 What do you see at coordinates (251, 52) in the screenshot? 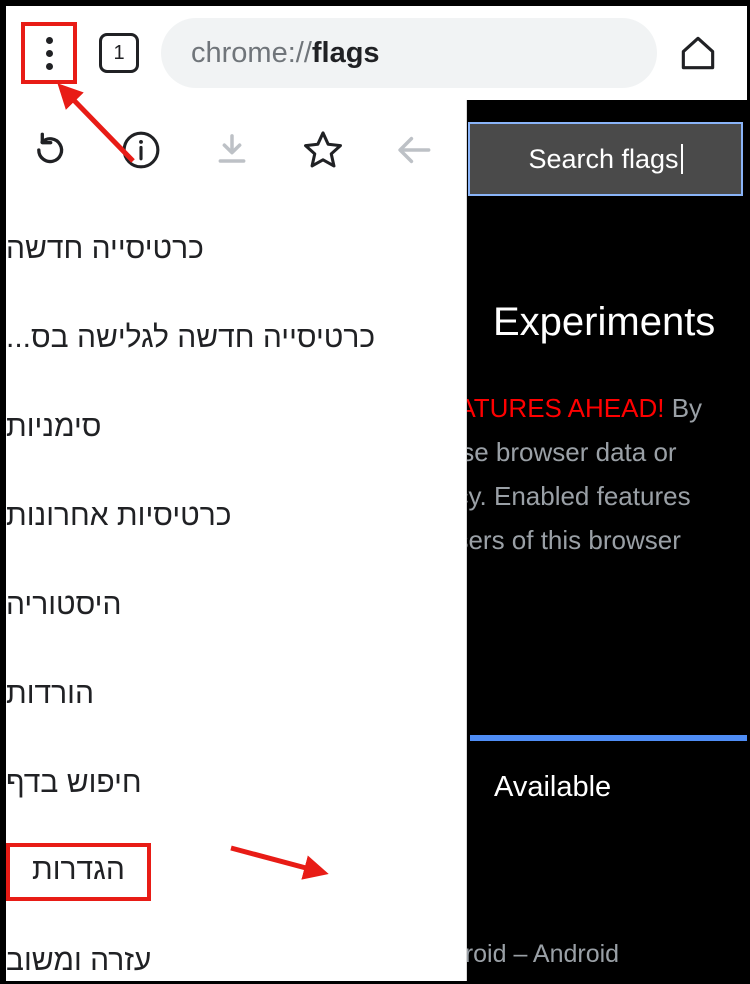
I see `url-prefix: chrome://` at bounding box center [251, 52].